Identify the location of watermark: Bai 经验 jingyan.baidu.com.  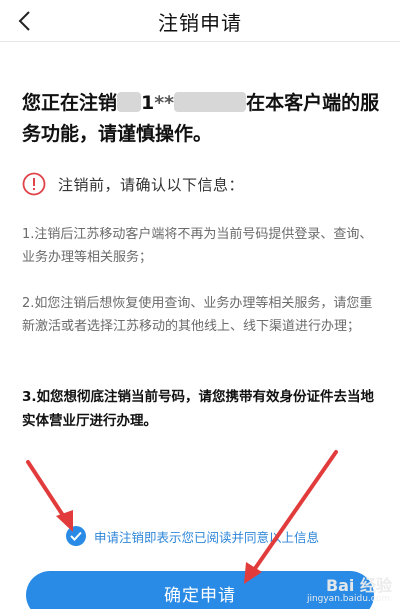
(336, 590).